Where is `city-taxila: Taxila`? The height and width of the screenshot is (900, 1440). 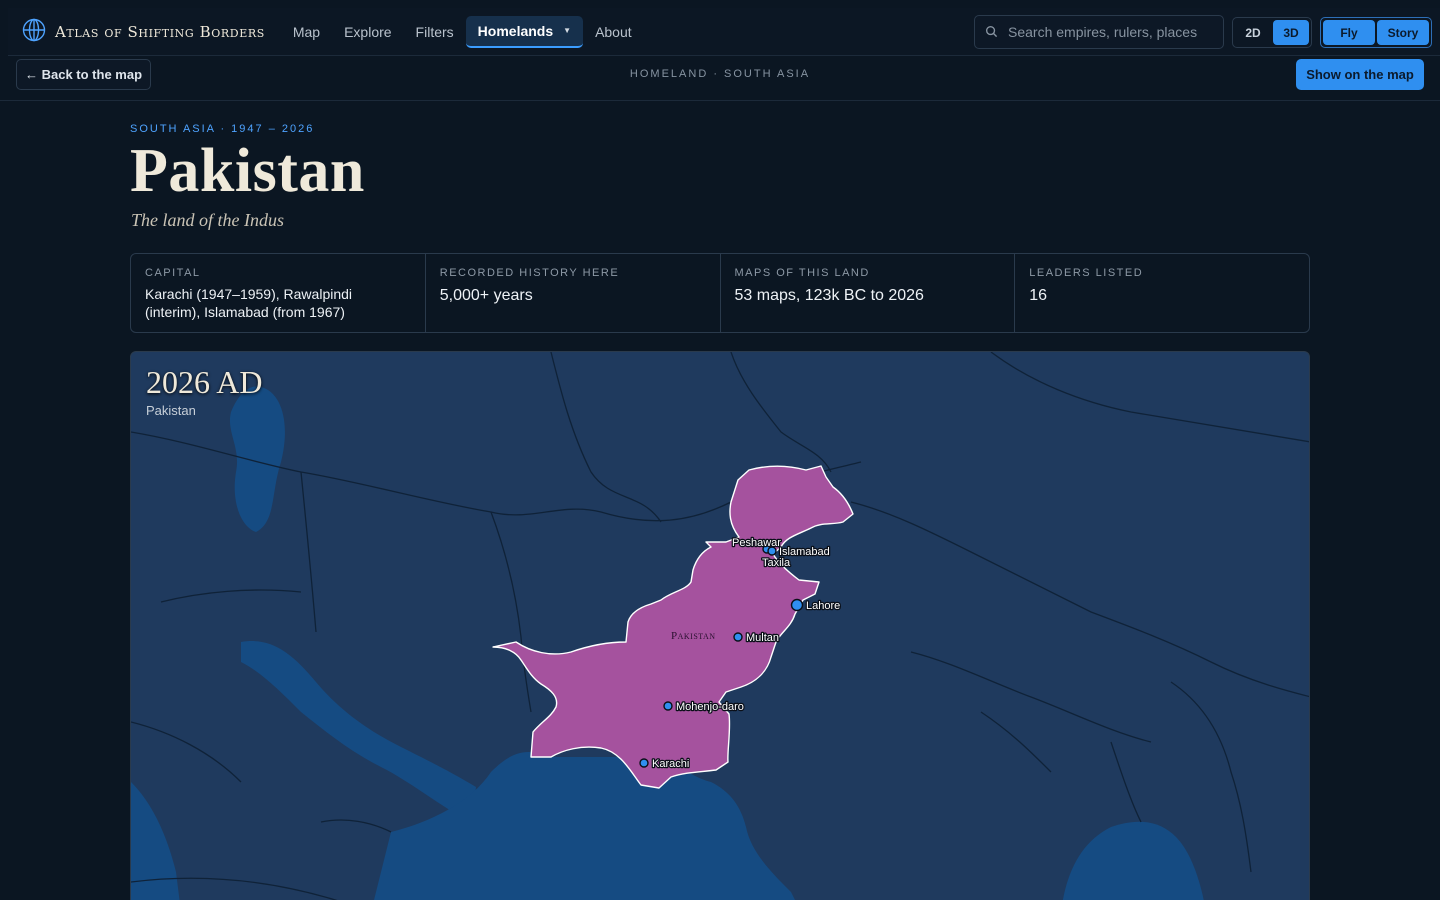
city-taxila: Taxila is located at coordinates (777, 563).